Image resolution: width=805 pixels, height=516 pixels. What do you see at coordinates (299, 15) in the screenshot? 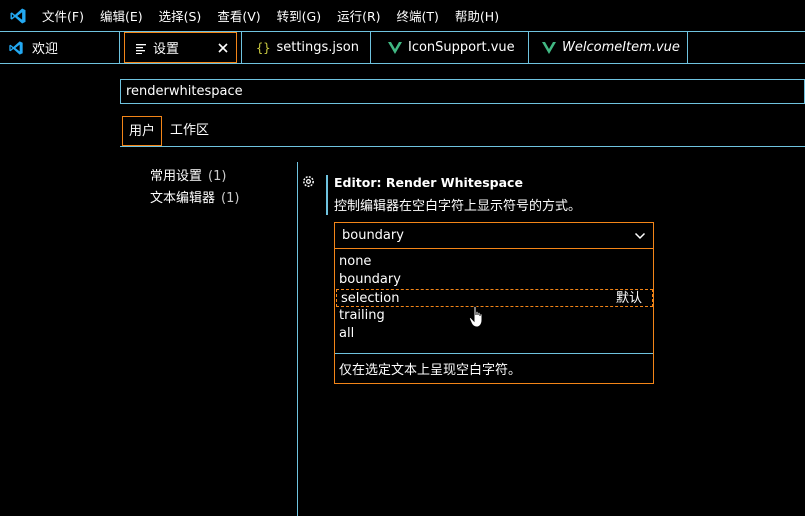
I see `menu-go: 转到(G)` at bounding box center [299, 15].